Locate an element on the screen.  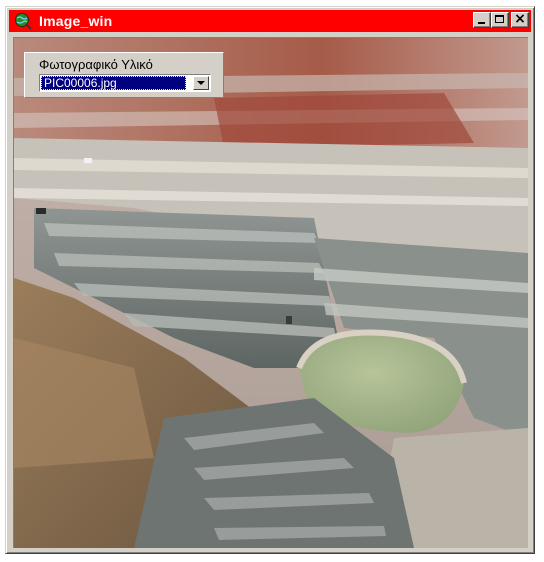
maximize-button is located at coordinates (500, 20).